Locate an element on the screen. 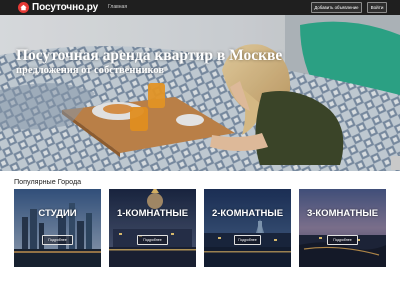  card-3-room: 3-КОМНАТНЫЕ Подробнее is located at coordinates (342, 228).